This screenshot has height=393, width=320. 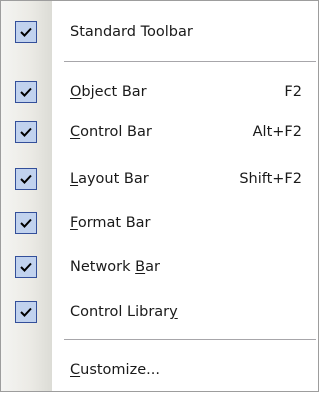 What do you see at coordinates (115, 267) in the screenshot?
I see `menu-item-label: Network Bar` at bounding box center [115, 267].